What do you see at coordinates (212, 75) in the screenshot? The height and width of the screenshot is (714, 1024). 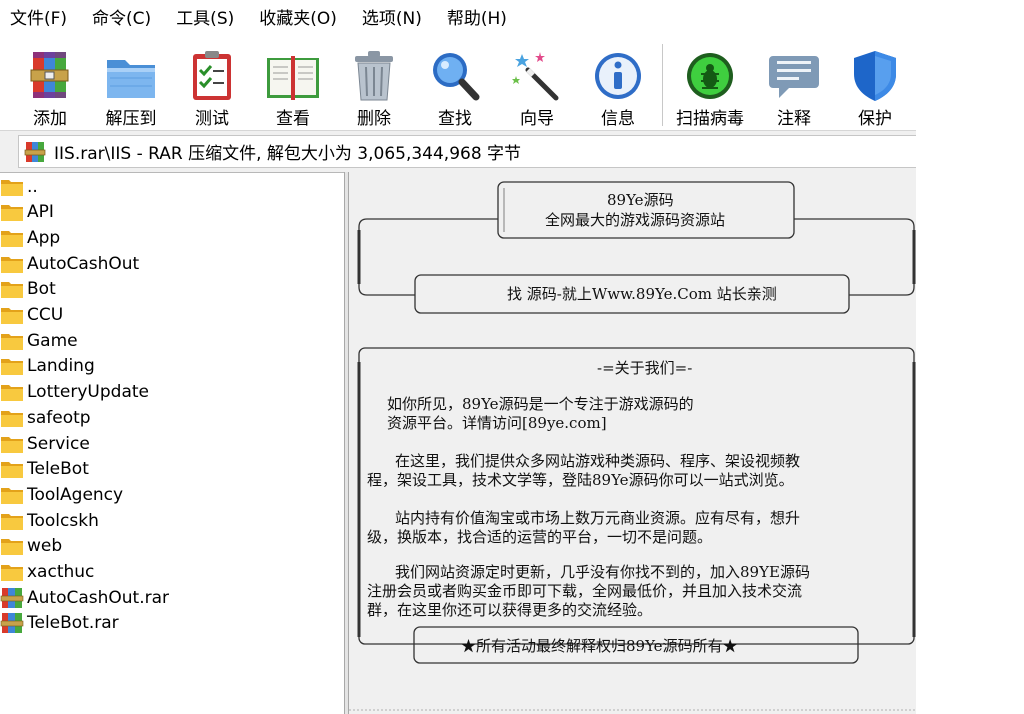 I see `test-clipboard-icon` at bounding box center [212, 75].